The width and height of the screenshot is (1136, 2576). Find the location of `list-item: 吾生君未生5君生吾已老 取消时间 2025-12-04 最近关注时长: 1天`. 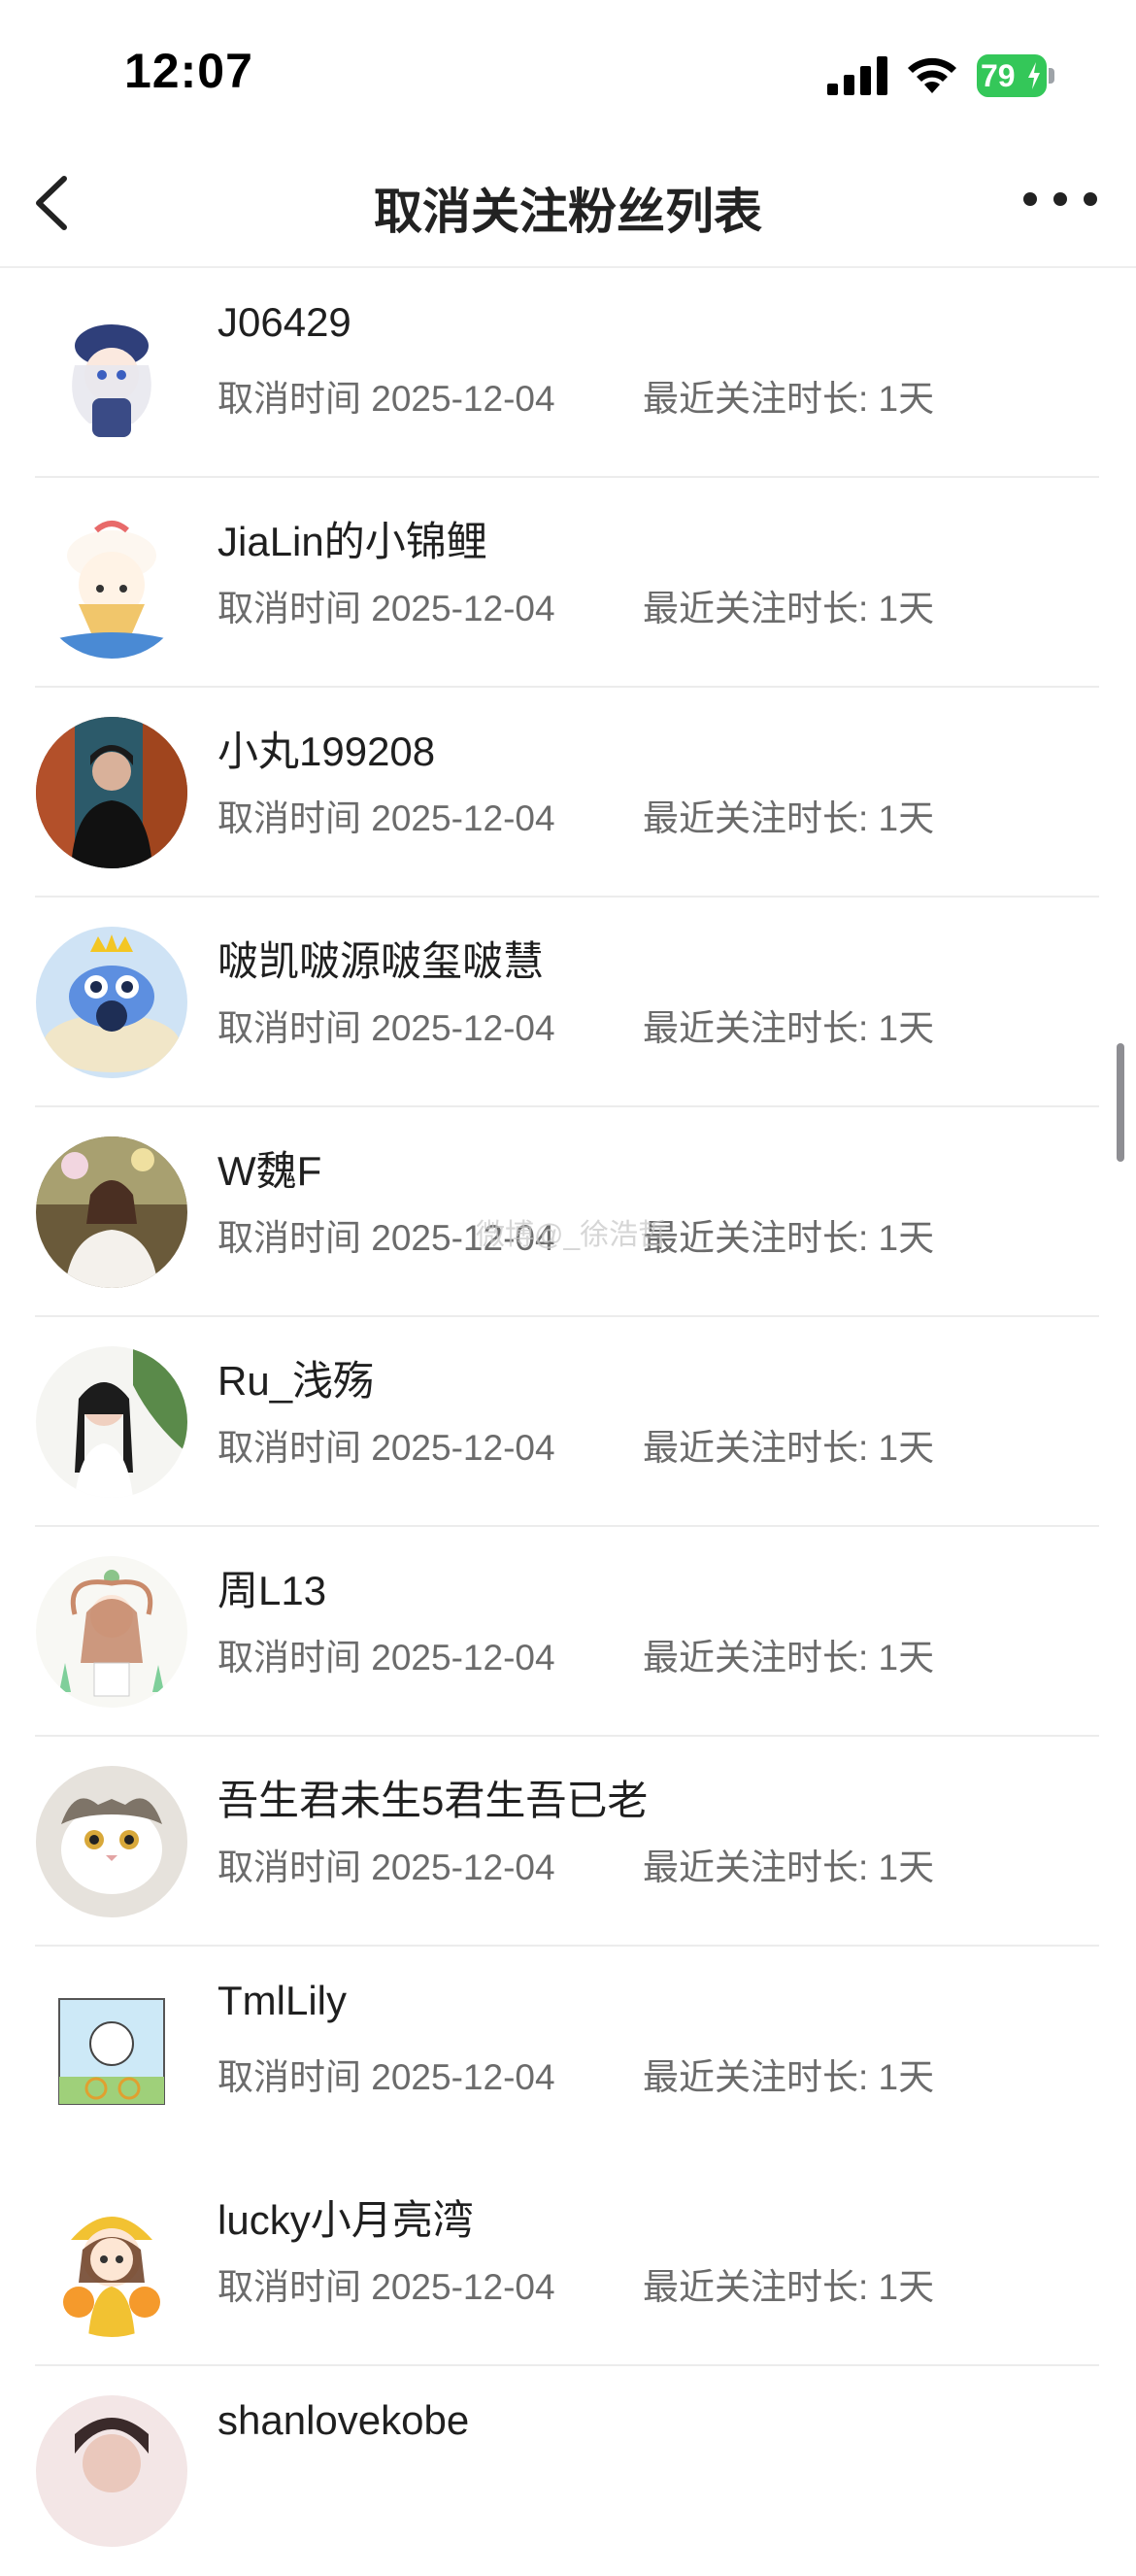

list-item: 吾生君未生5君生吾已老 取消时间 2025-12-04 最近关注时长: 1天 is located at coordinates (567, 1842).